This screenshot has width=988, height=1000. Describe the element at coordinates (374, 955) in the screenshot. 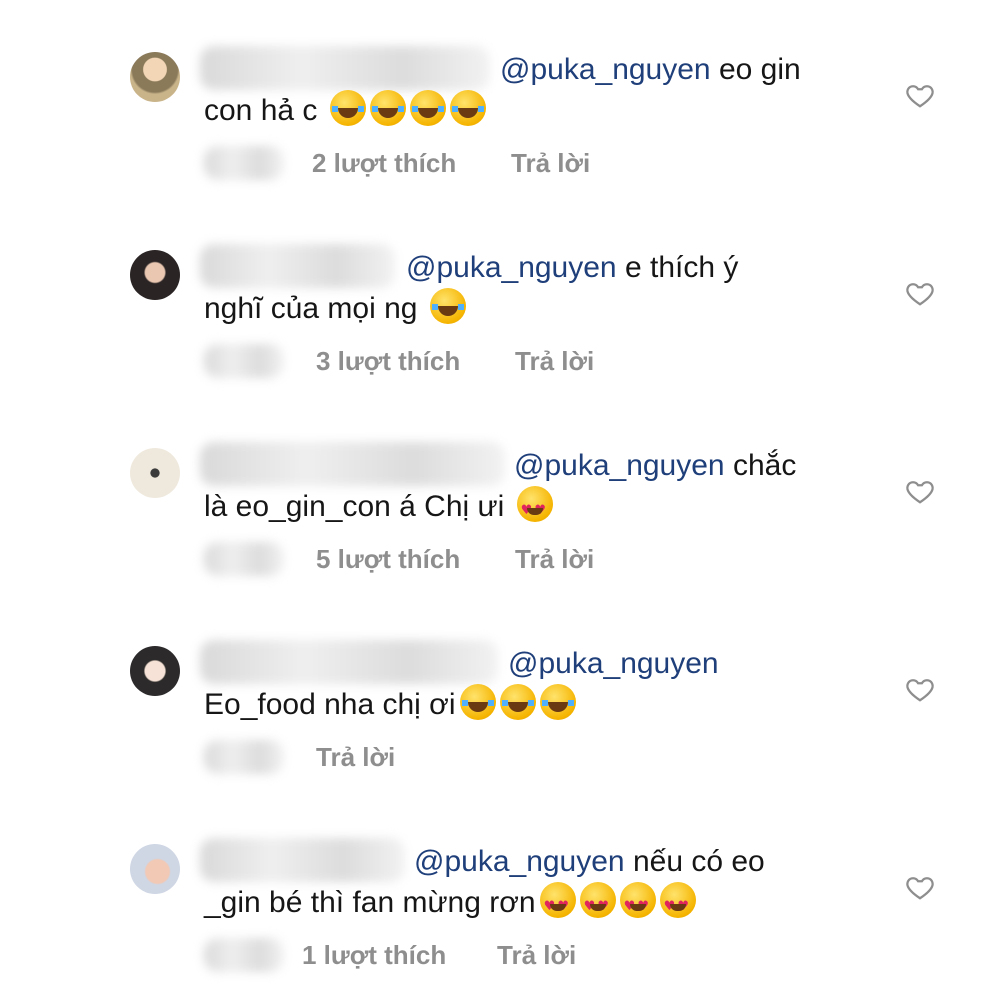

I see `like-count: 1 lượt thích` at that location.